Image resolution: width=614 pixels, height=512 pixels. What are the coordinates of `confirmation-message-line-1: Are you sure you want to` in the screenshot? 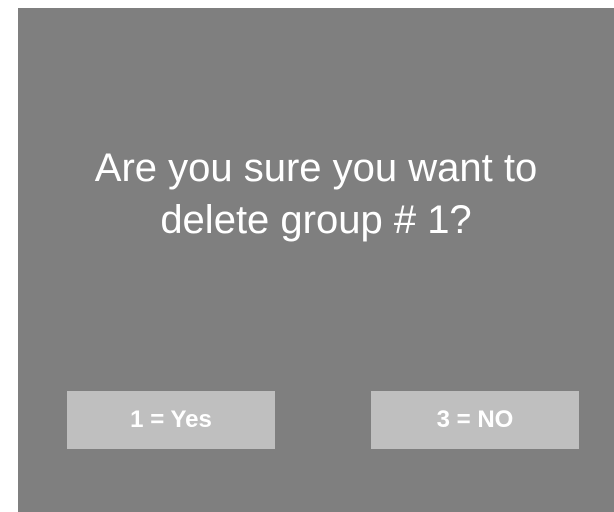 It's located at (316, 168).